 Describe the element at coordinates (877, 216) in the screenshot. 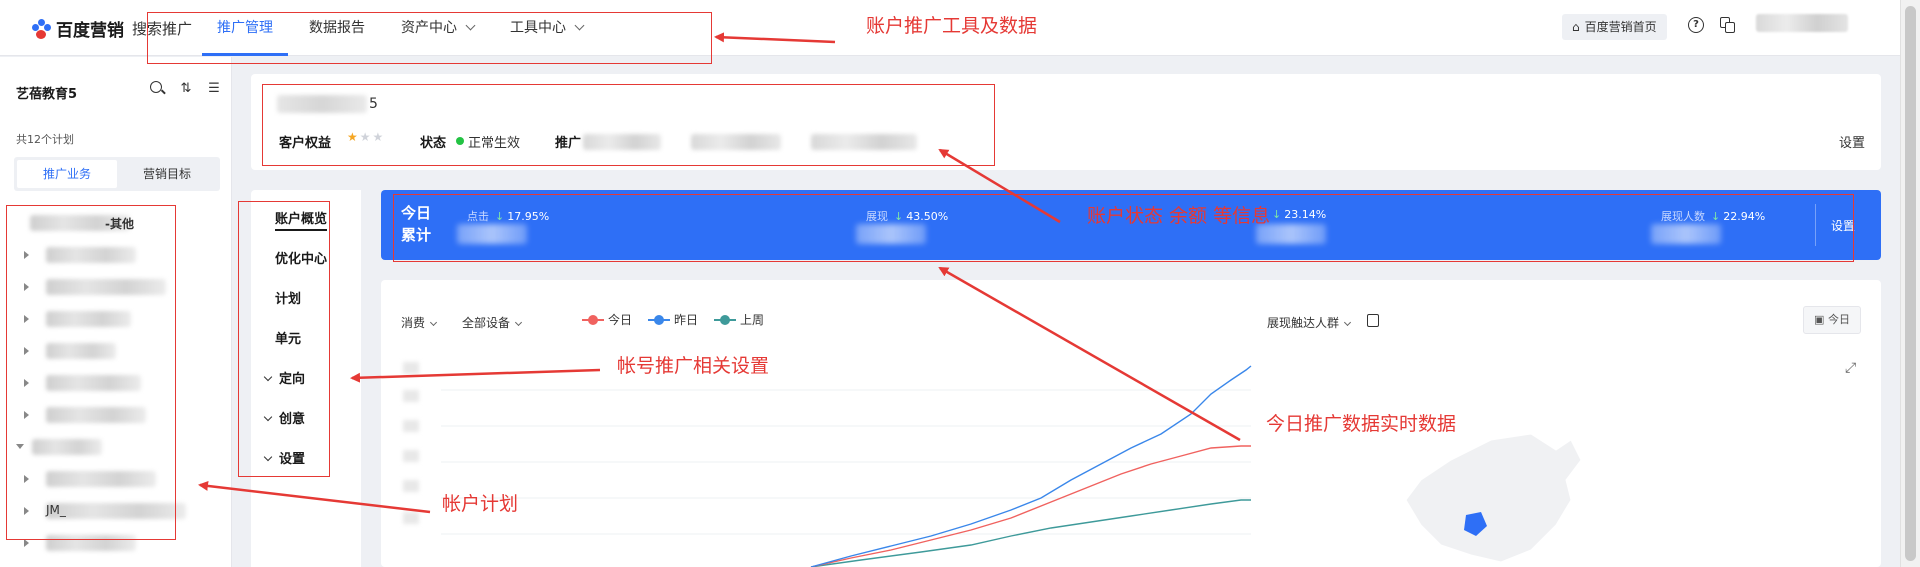

I see `stat-label: 展现` at that location.